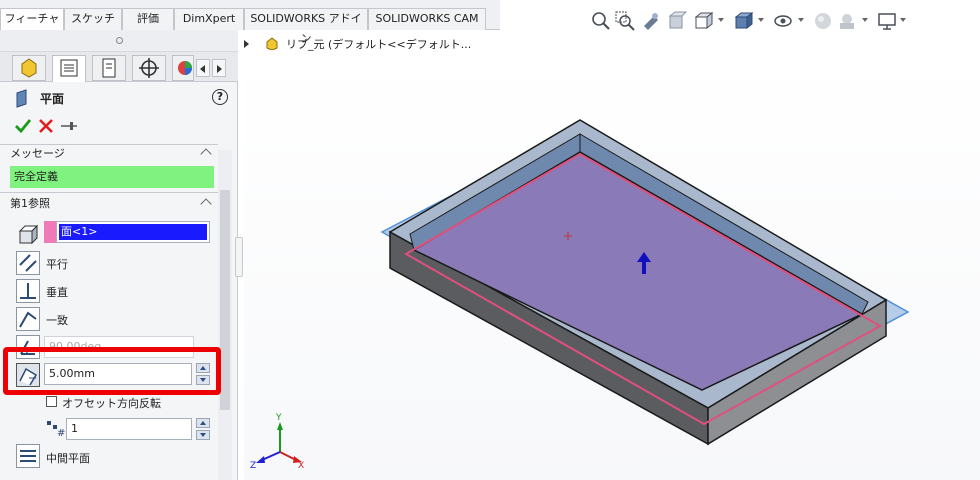 The image size is (980, 480). Describe the element at coordinates (887, 21) in the screenshot. I see `display-settings-icon` at that location.